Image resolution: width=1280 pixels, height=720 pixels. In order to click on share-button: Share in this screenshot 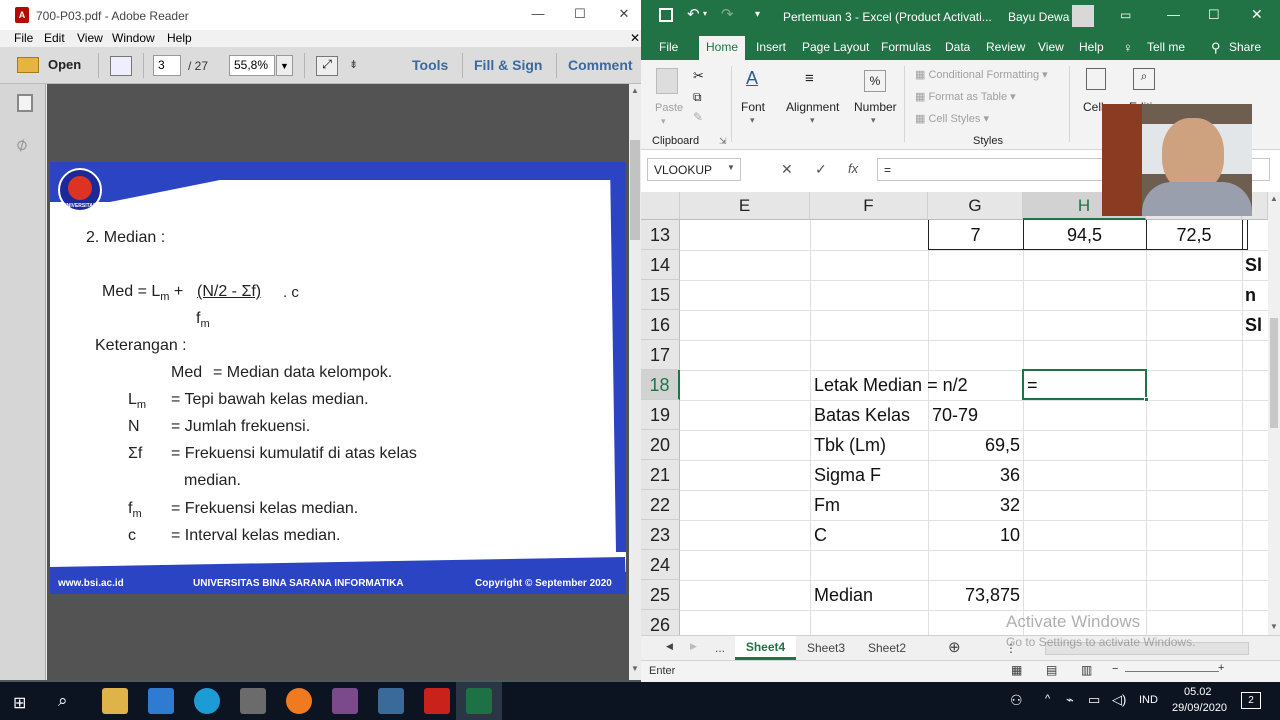, I will do `click(1245, 47)`.